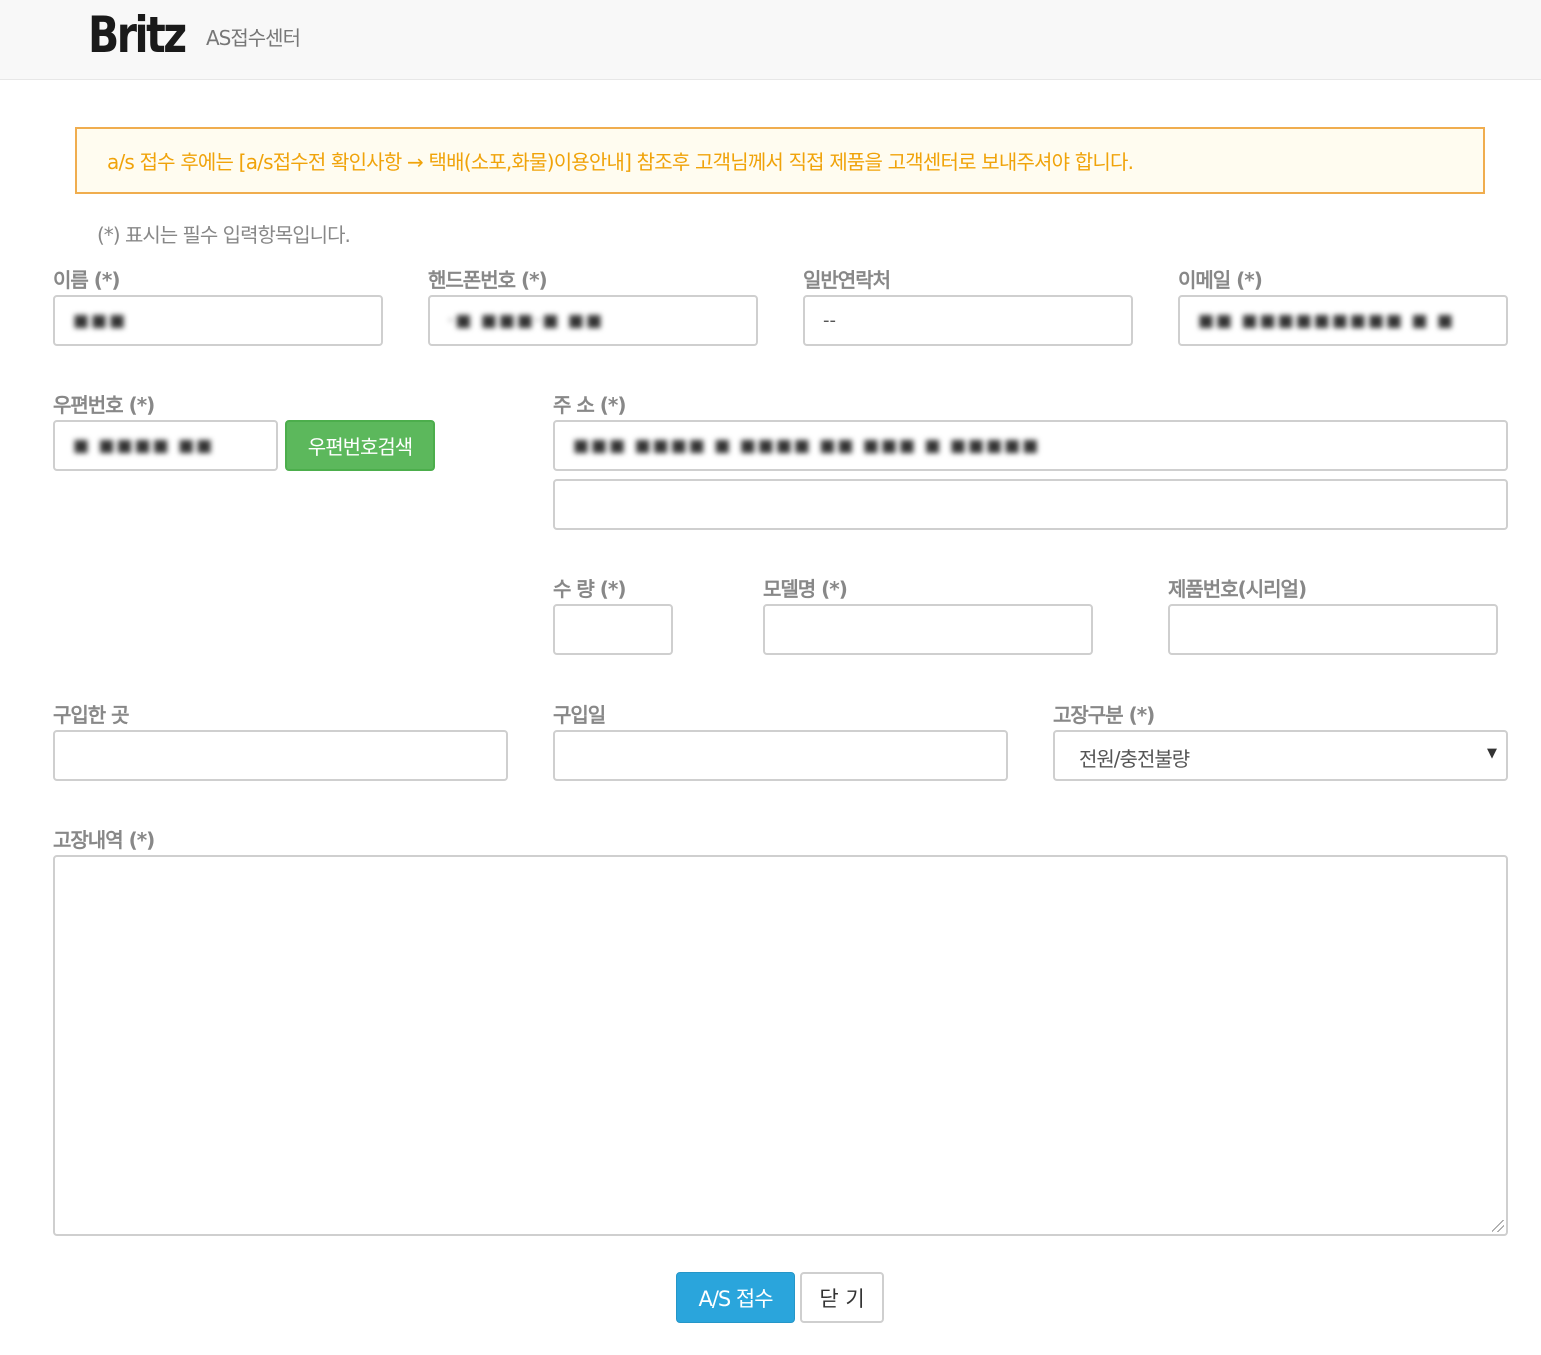  What do you see at coordinates (1343, 320) in the screenshot?
I see `email-input` at bounding box center [1343, 320].